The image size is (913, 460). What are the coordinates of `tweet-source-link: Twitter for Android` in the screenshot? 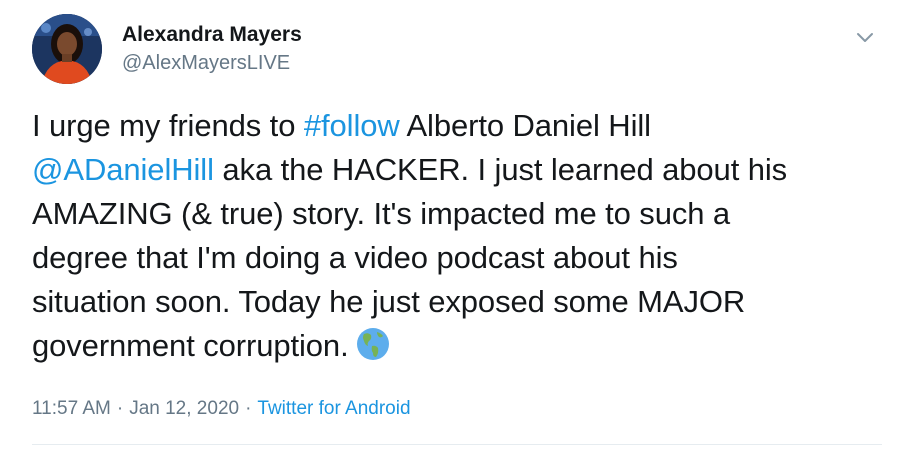 It's located at (333, 408).